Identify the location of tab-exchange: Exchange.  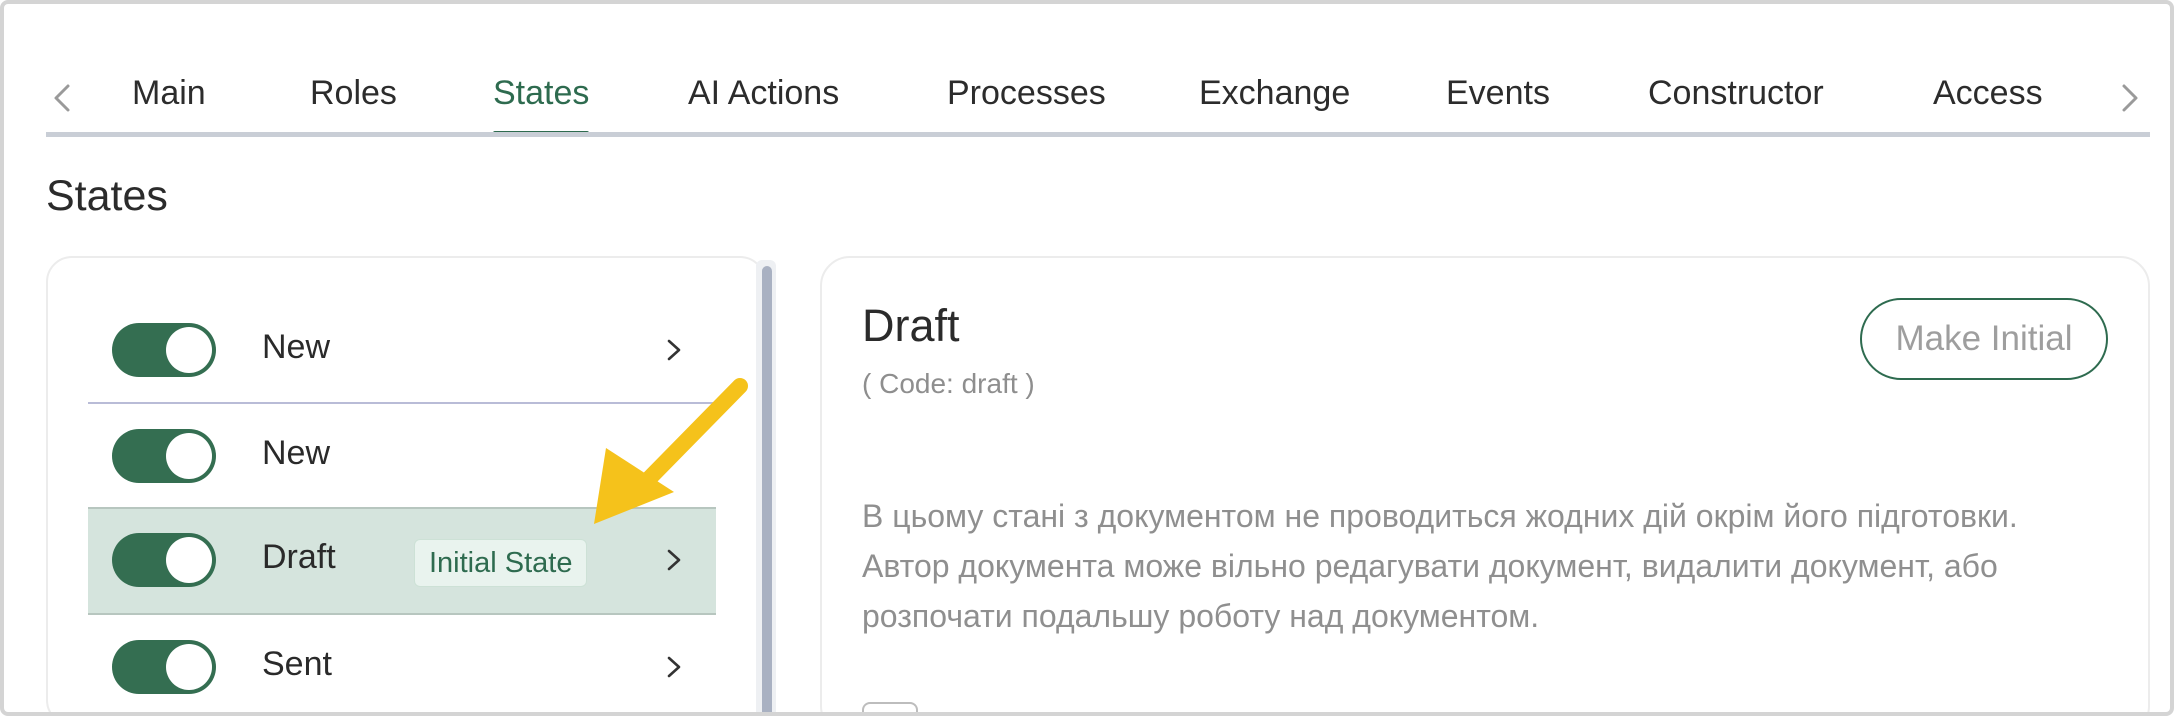
(1274, 99).